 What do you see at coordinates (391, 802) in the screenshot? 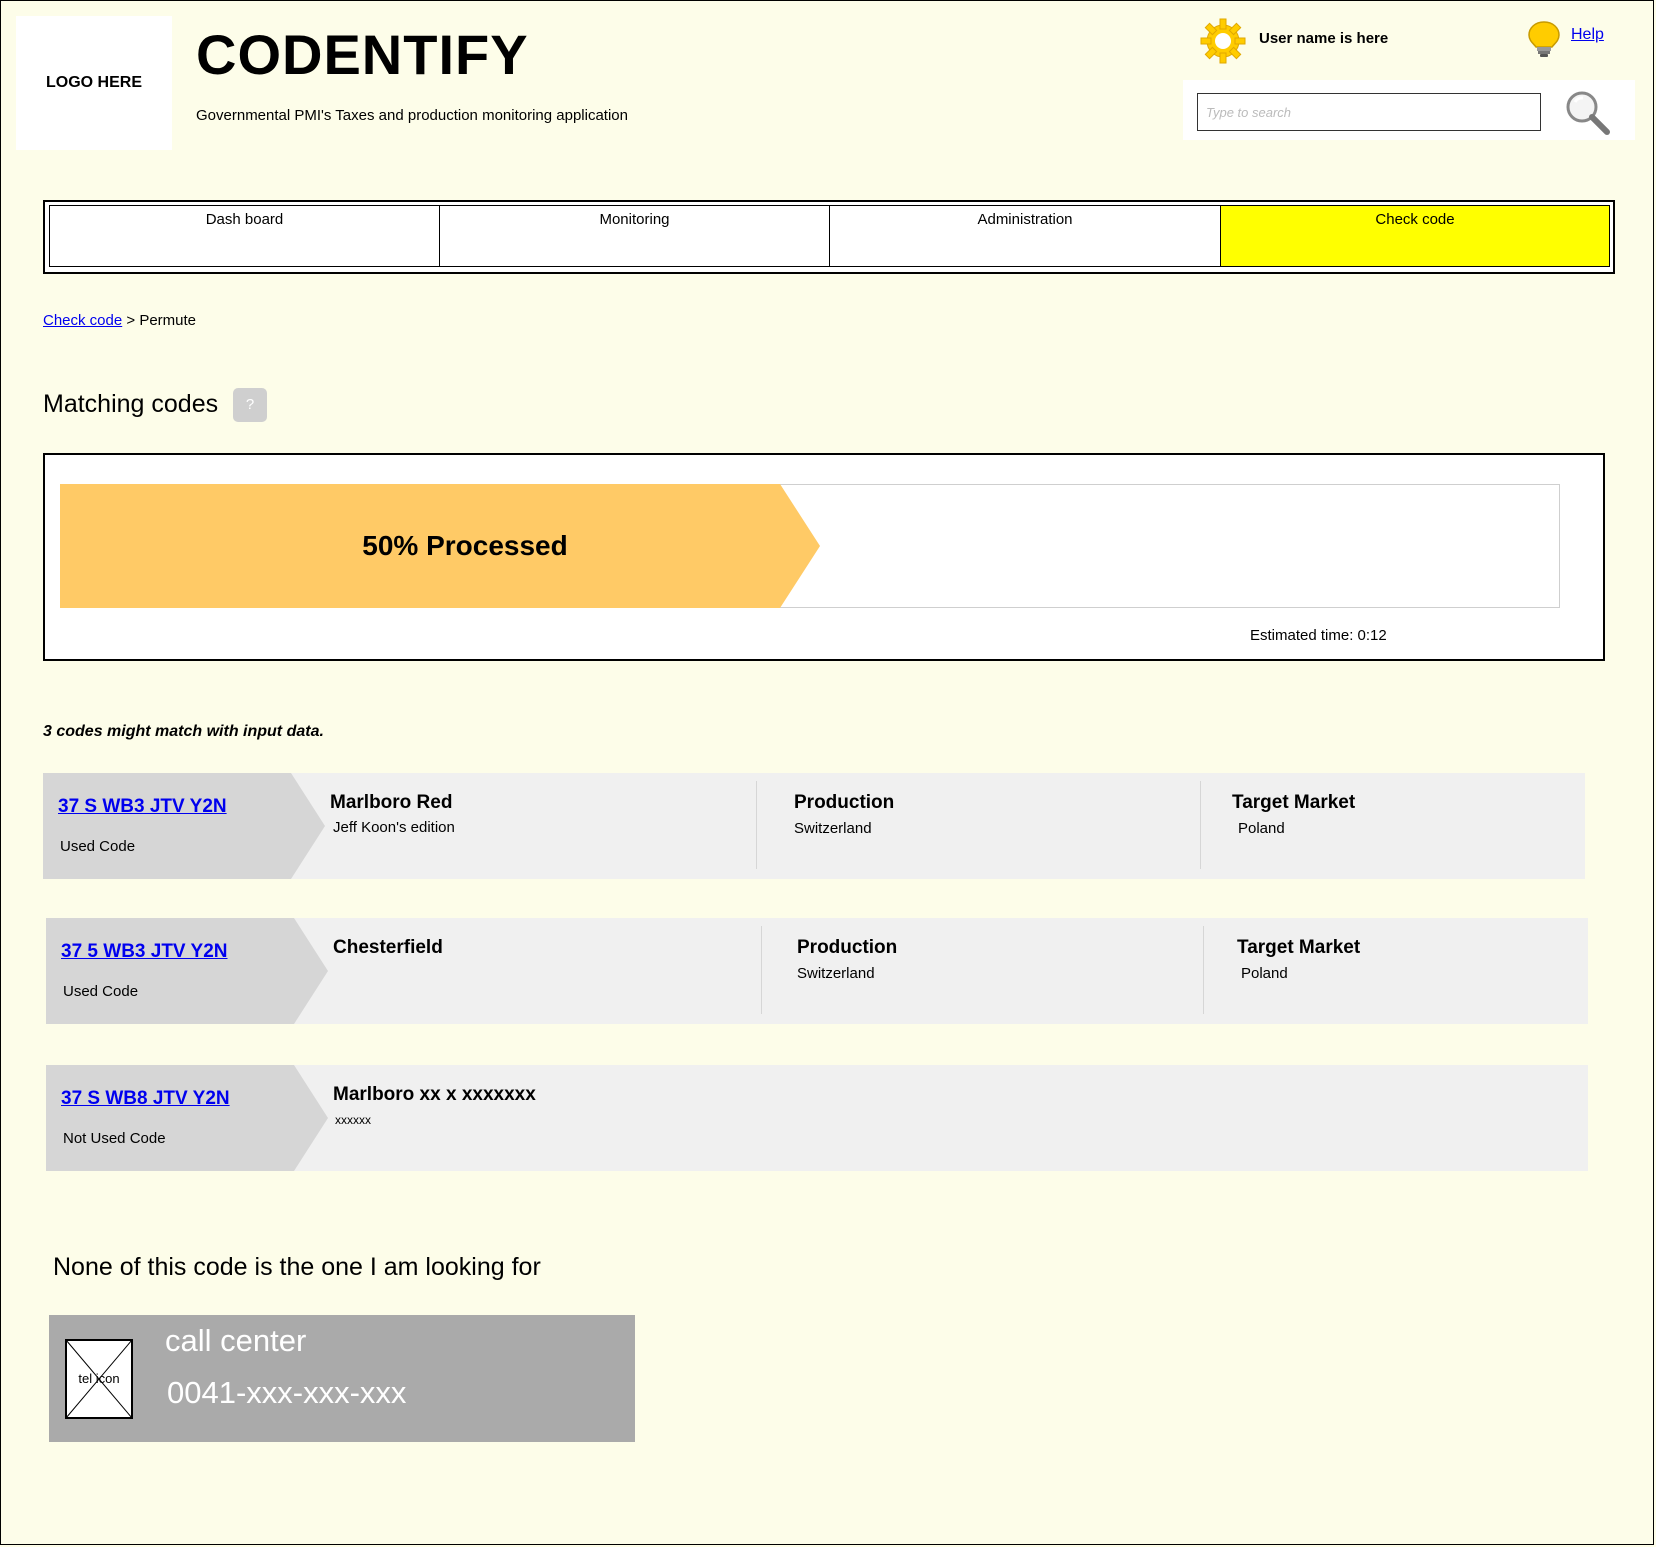
I see `product-name: Marlboro Red` at bounding box center [391, 802].